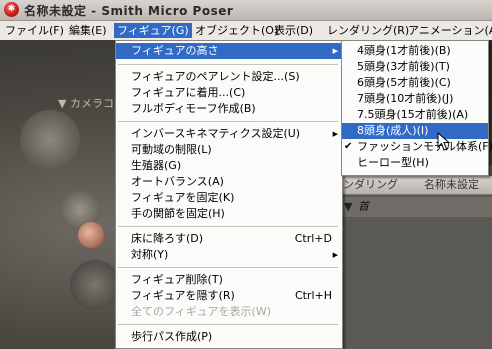 The width and height of the screenshot is (492, 349). Describe the element at coordinates (363, 206) in the screenshot. I see `actor-label: 首` at that location.